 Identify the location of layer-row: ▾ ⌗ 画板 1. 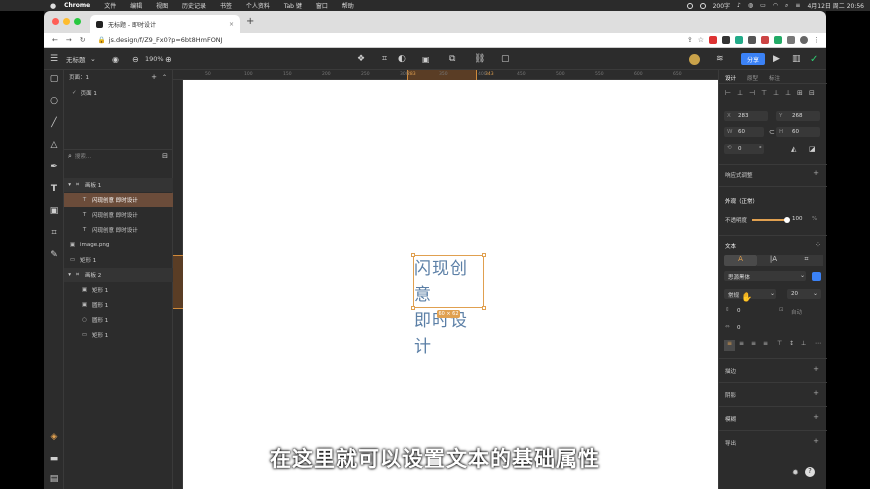
(118, 185).